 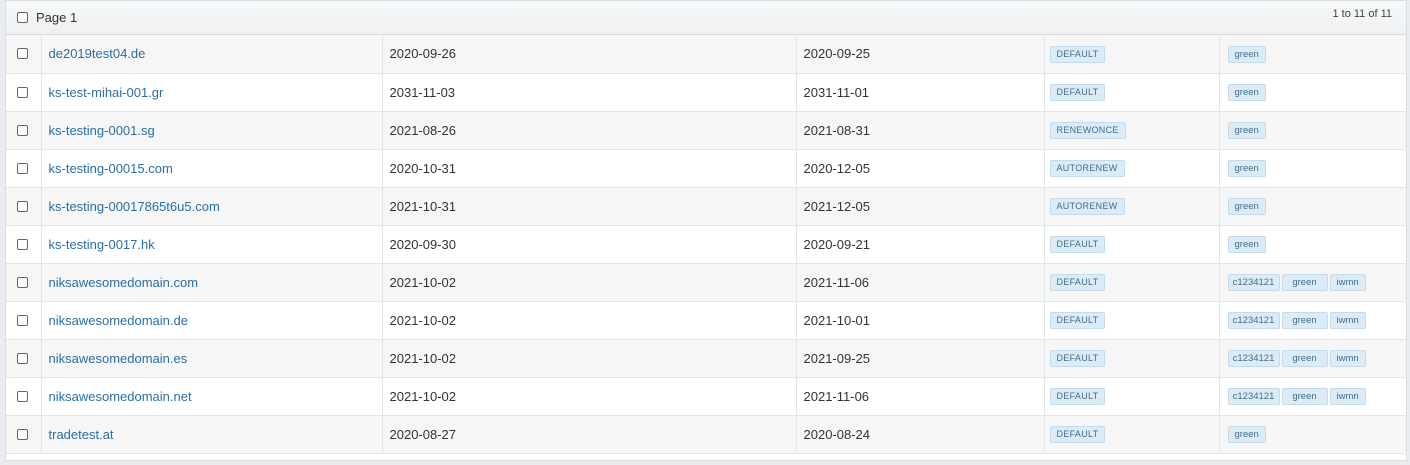 What do you see at coordinates (22, 17) in the screenshot?
I see `select-page-checkbox` at bounding box center [22, 17].